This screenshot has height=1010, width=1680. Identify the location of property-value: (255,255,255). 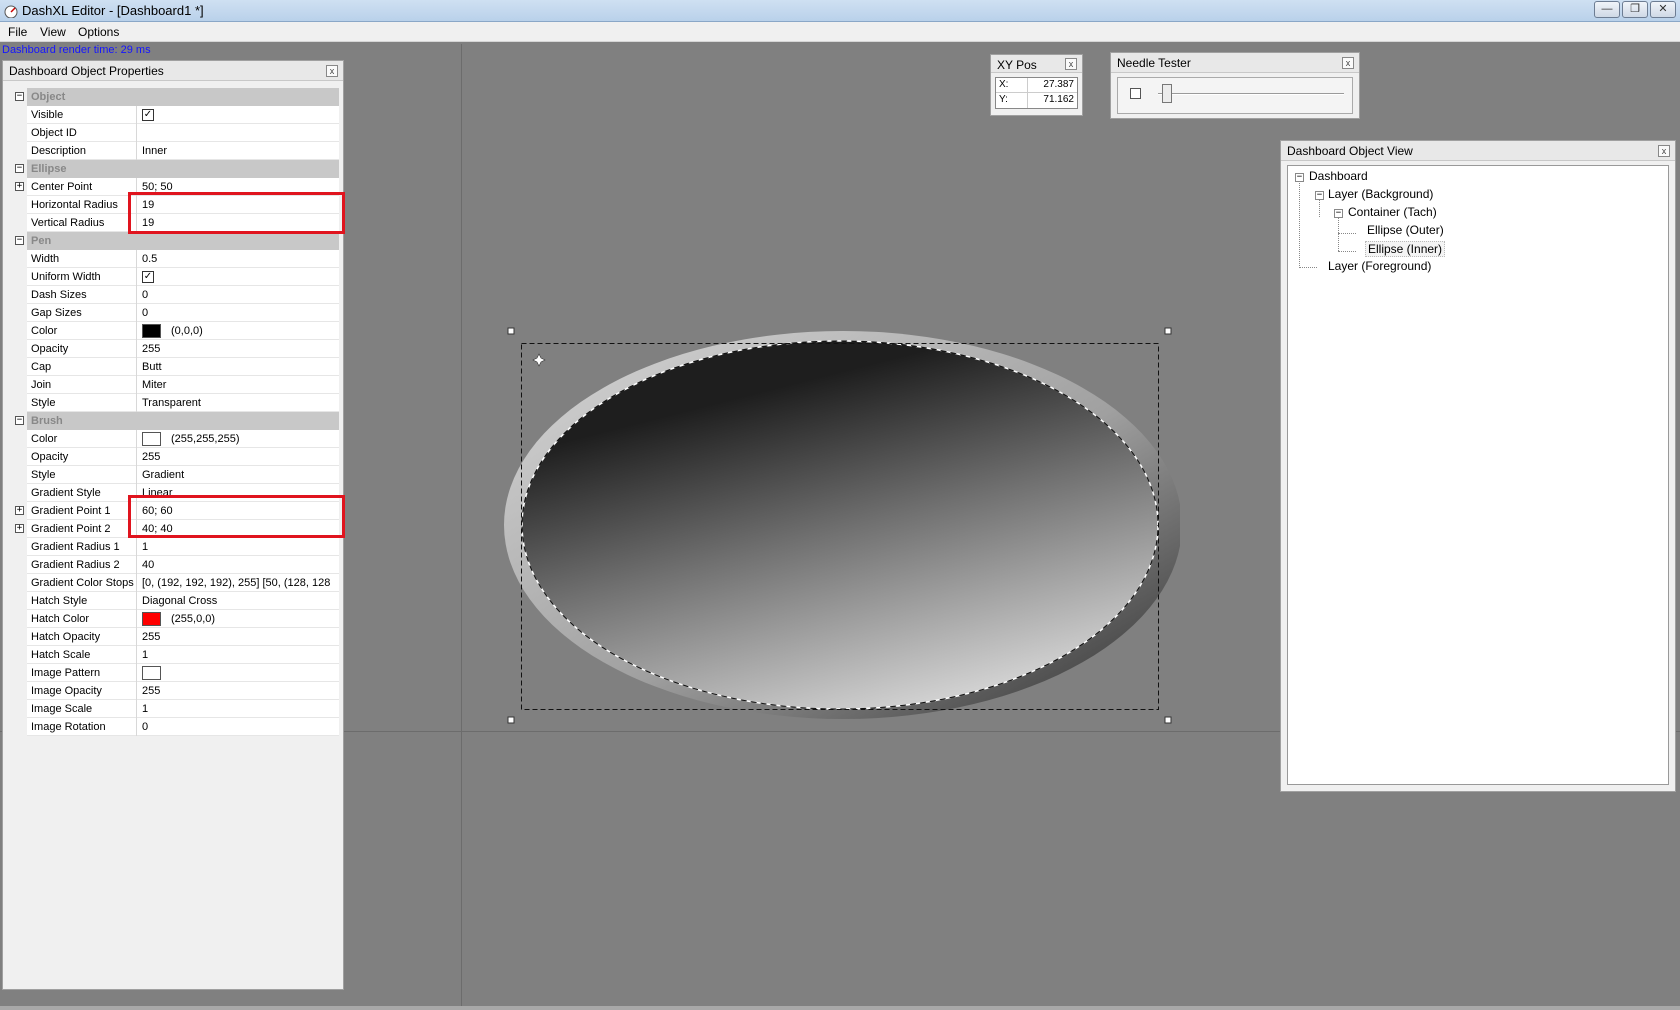
(205, 439).